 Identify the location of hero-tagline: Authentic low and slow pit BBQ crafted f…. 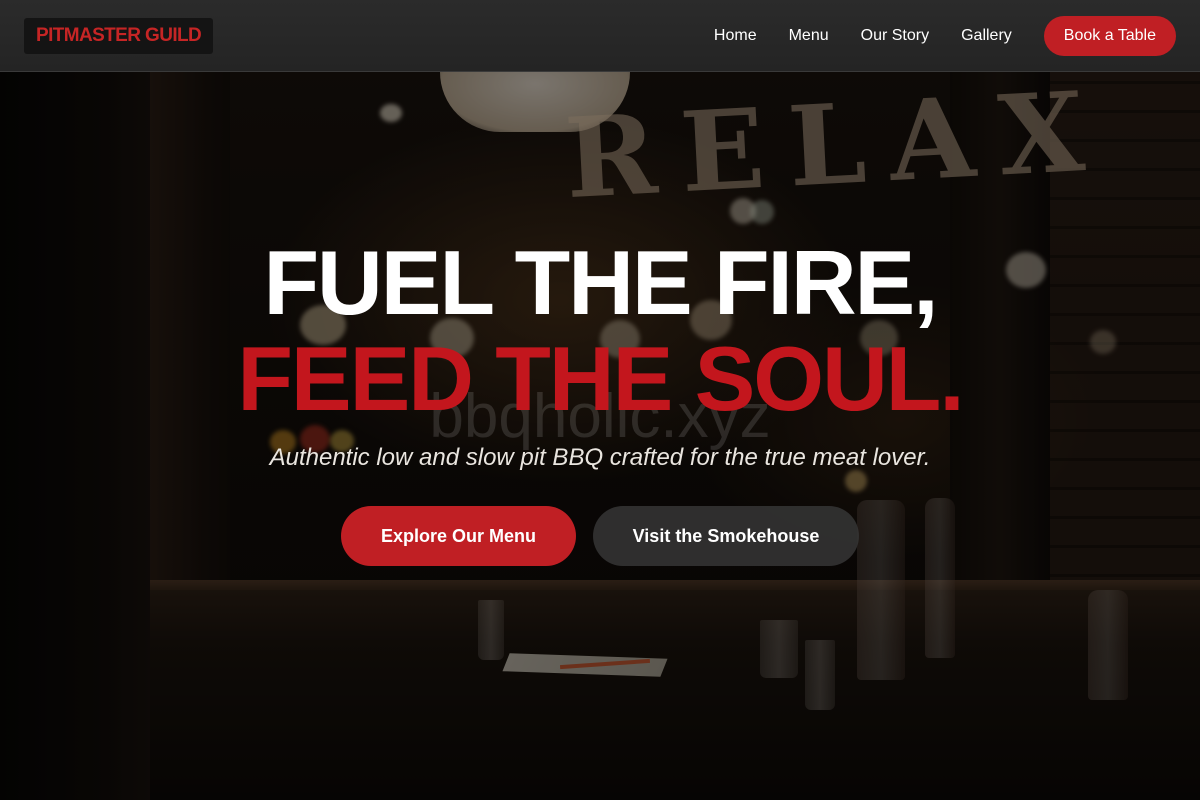
(600, 457).